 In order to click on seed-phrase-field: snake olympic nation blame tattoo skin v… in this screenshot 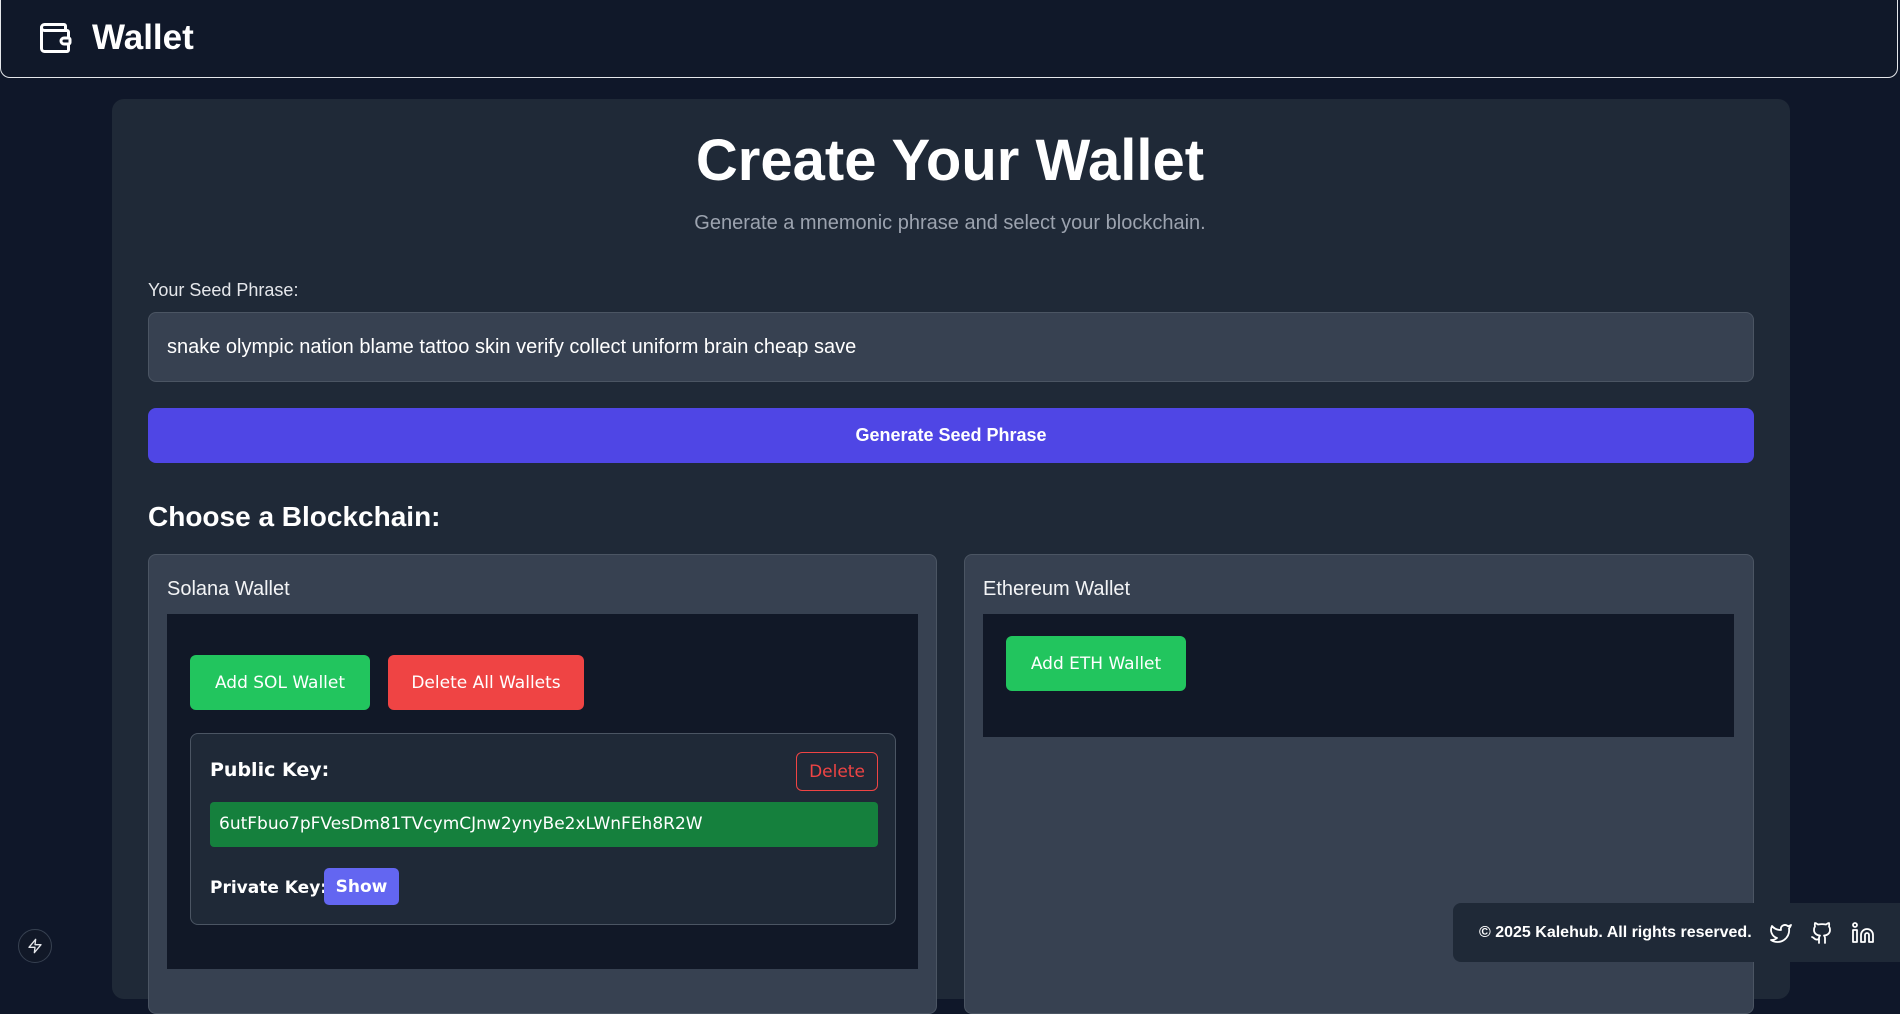, I will do `click(951, 347)`.